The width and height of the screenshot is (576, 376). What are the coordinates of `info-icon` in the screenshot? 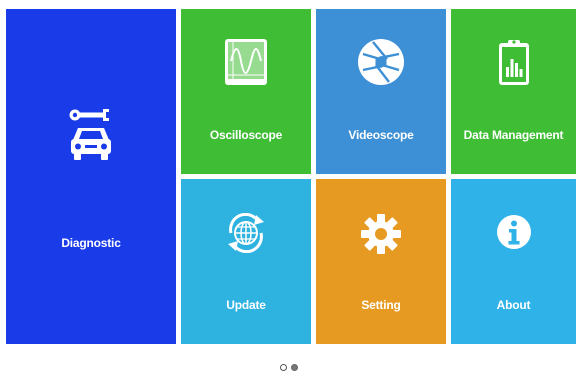 It's located at (514, 232).